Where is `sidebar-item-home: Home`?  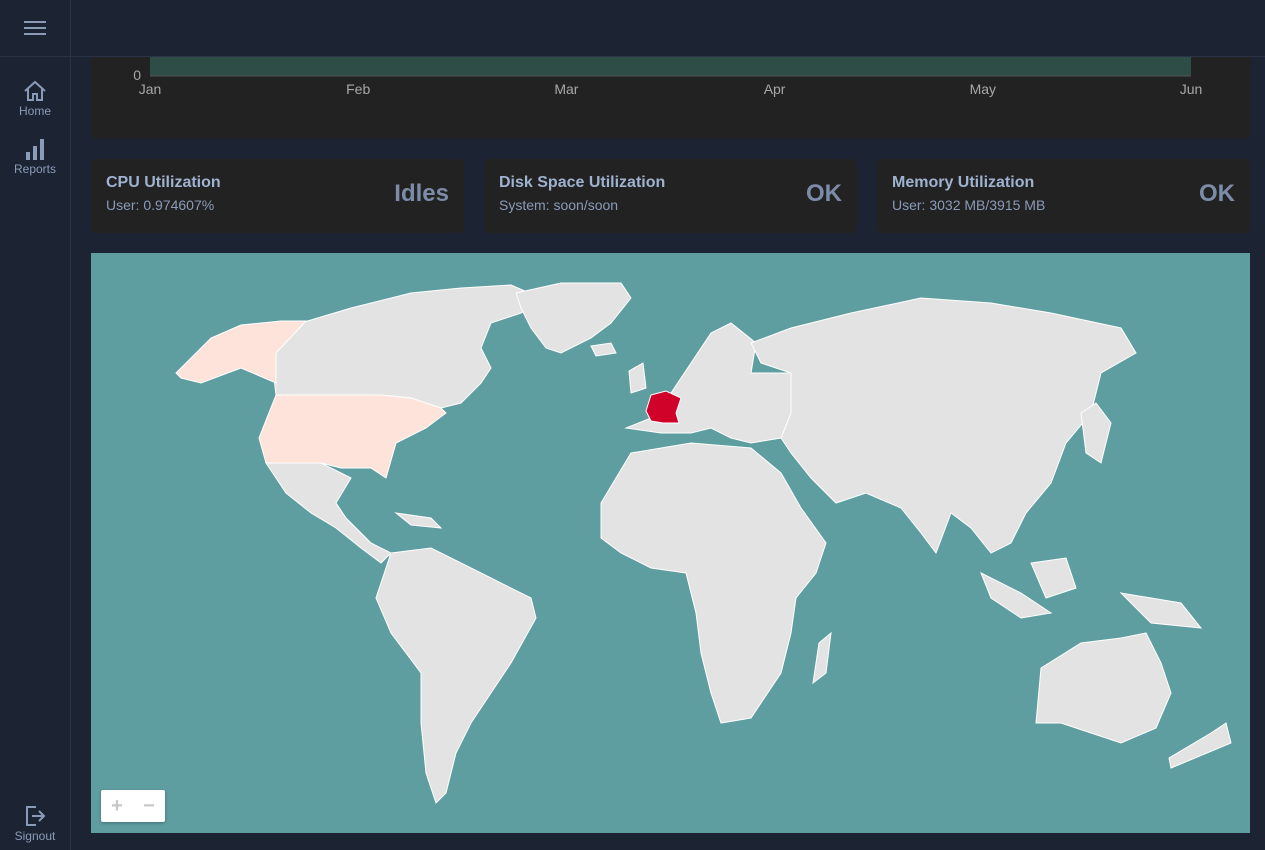
sidebar-item-home: Home is located at coordinates (35, 99).